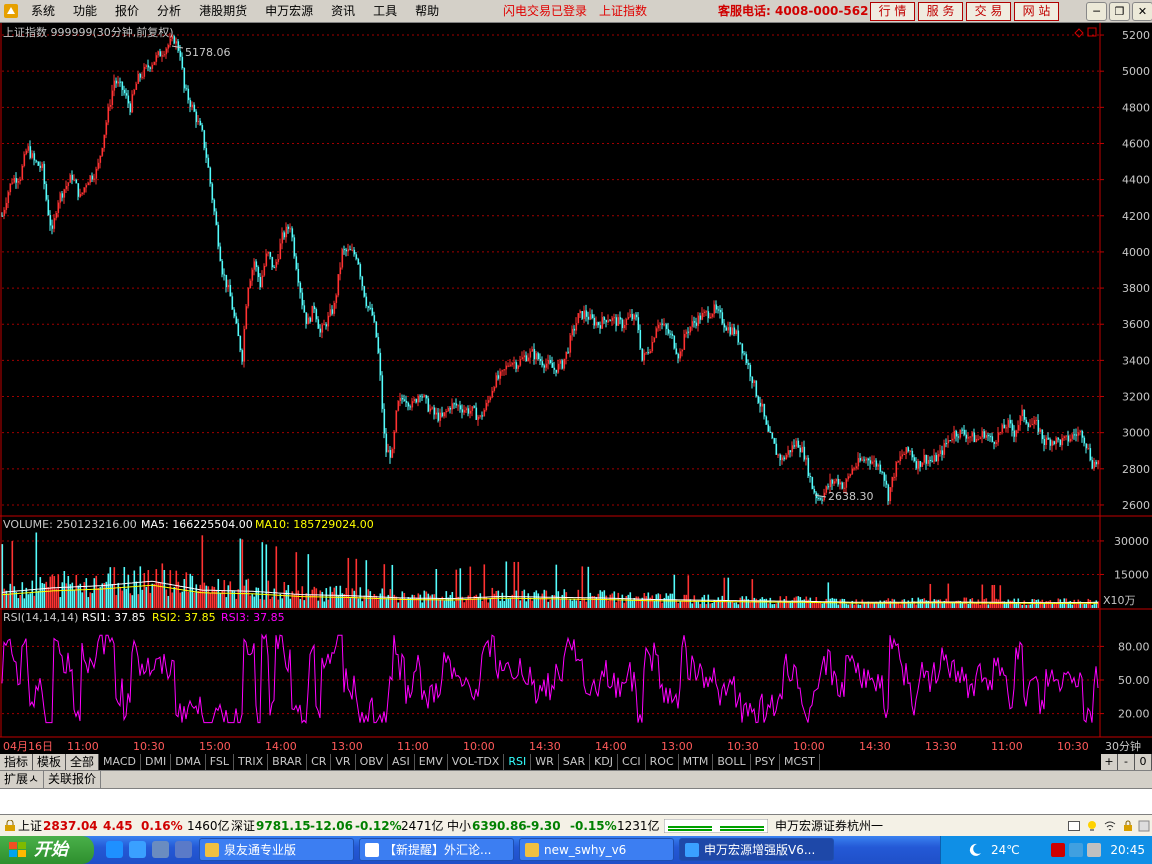 The image size is (1152, 864). What do you see at coordinates (800, 762) in the screenshot?
I see `tab-mcst: MCST` at bounding box center [800, 762].